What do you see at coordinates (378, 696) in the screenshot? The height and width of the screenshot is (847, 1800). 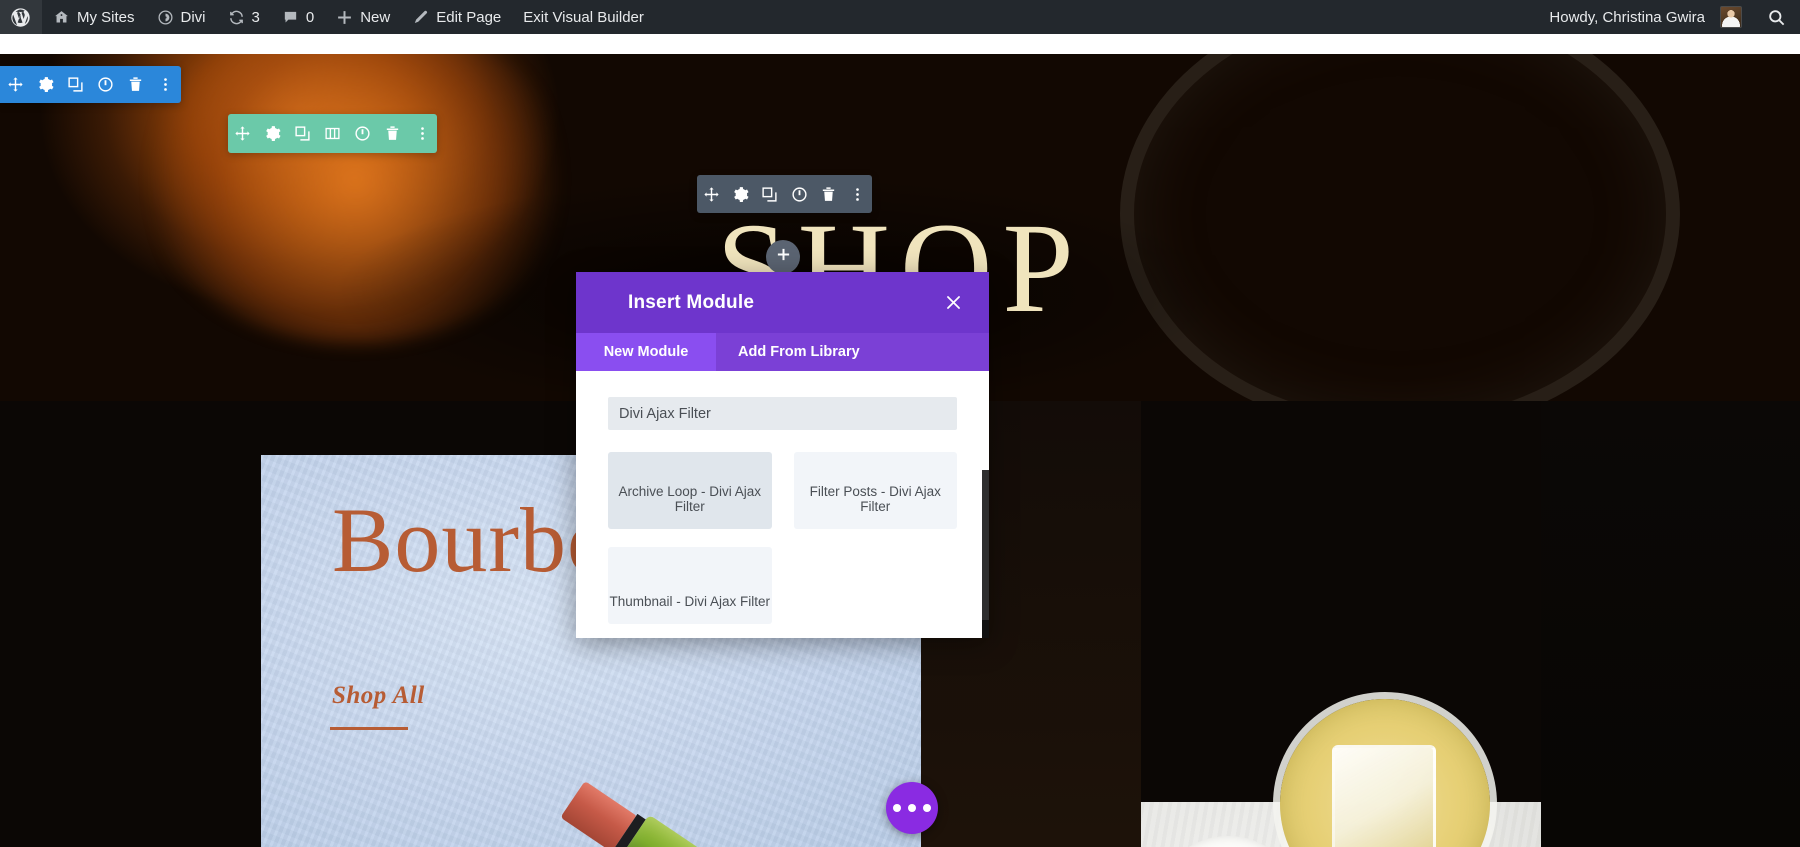 I see `product-shop-all-link: Shop All` at bounding box center [378, 696].